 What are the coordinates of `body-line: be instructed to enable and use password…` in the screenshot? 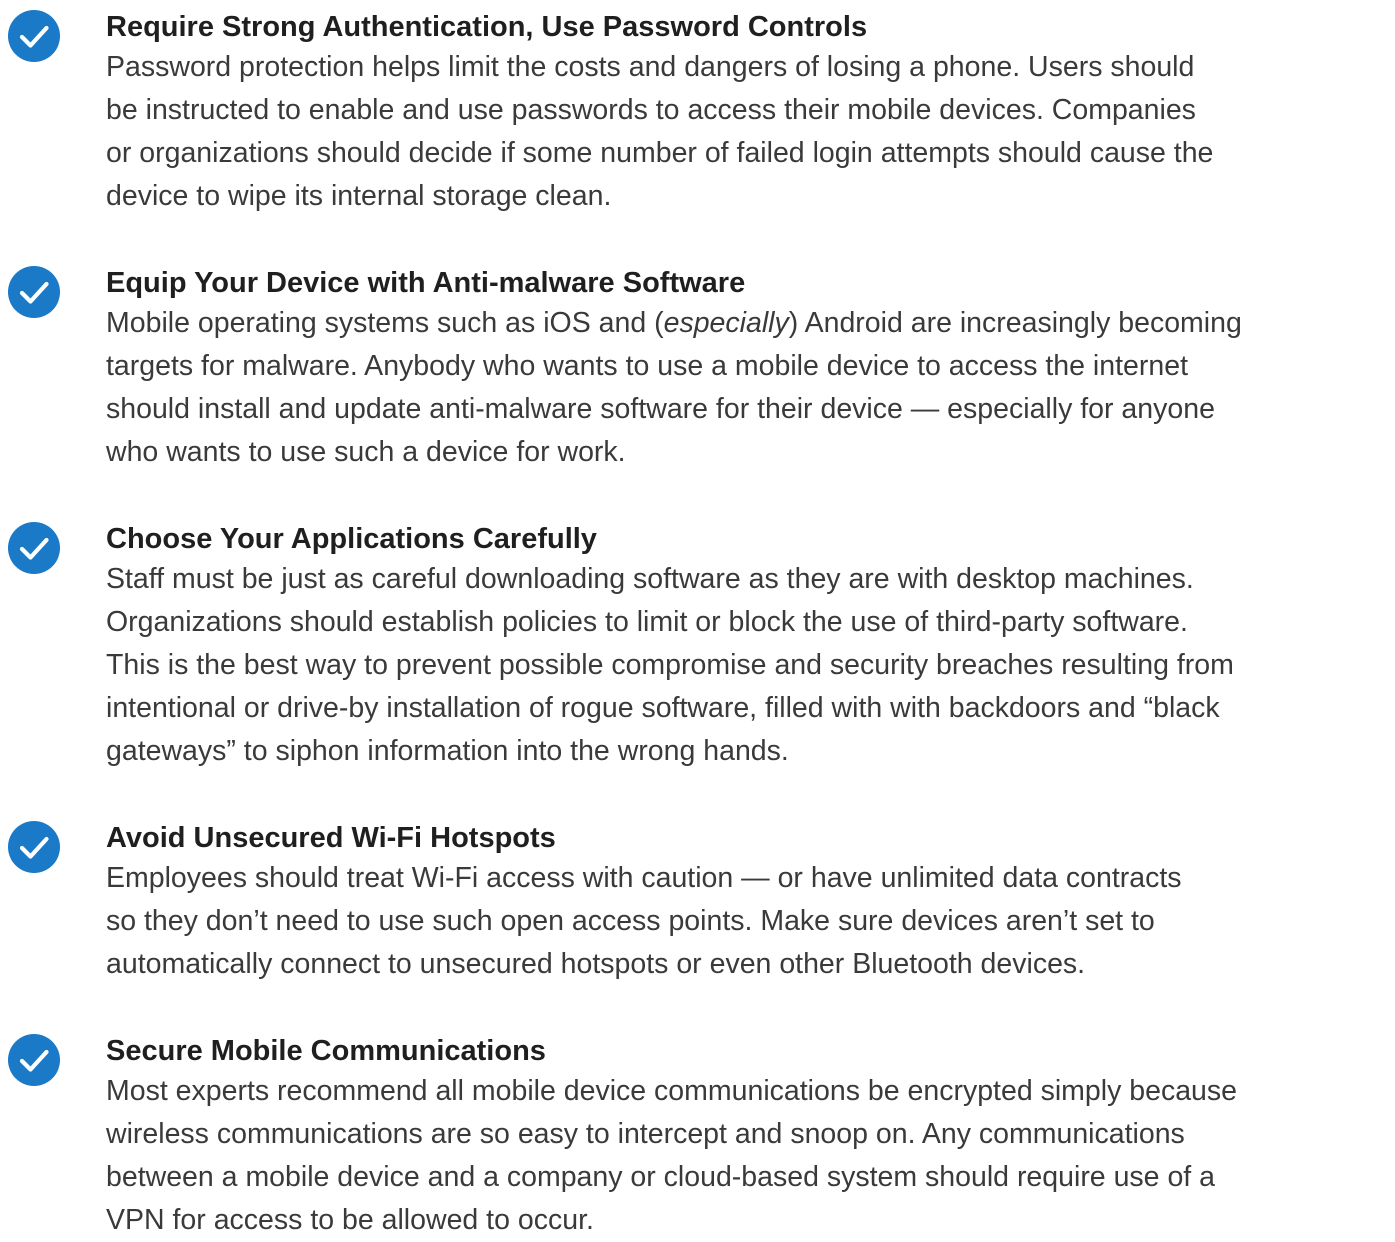 It's located at (651, 110).